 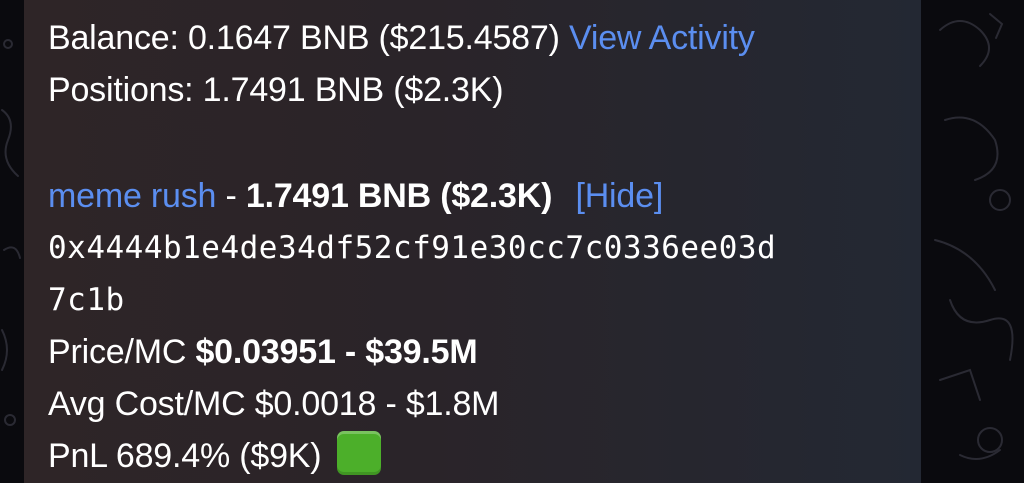 What do you see at coordinates (484, 248) in the screenshot?
I see `contract-address-line-1: 0x4444b1e4de34df52cf91e30cc7c0336ee03d` at bounding box center [484, 248].